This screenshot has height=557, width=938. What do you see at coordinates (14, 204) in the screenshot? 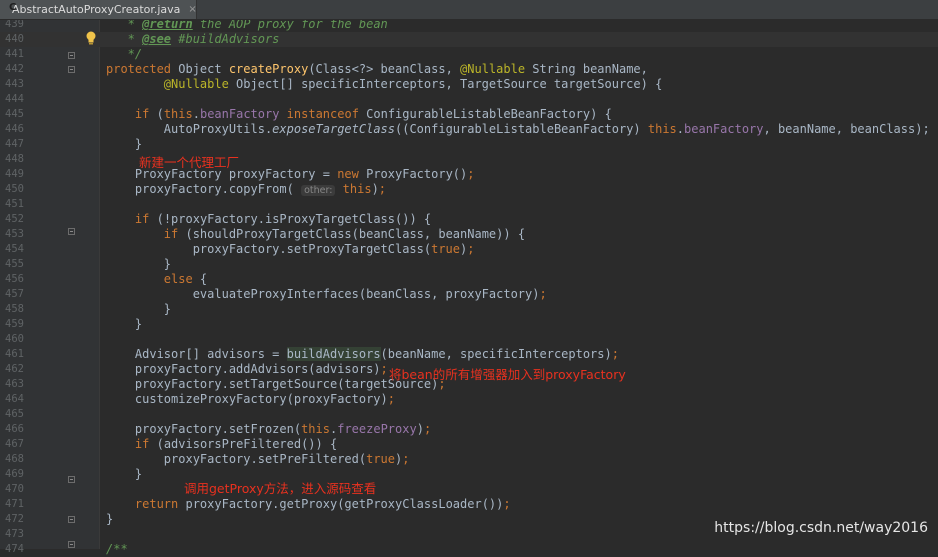
I see `line-number: 451` at bounding box center [14, 204].